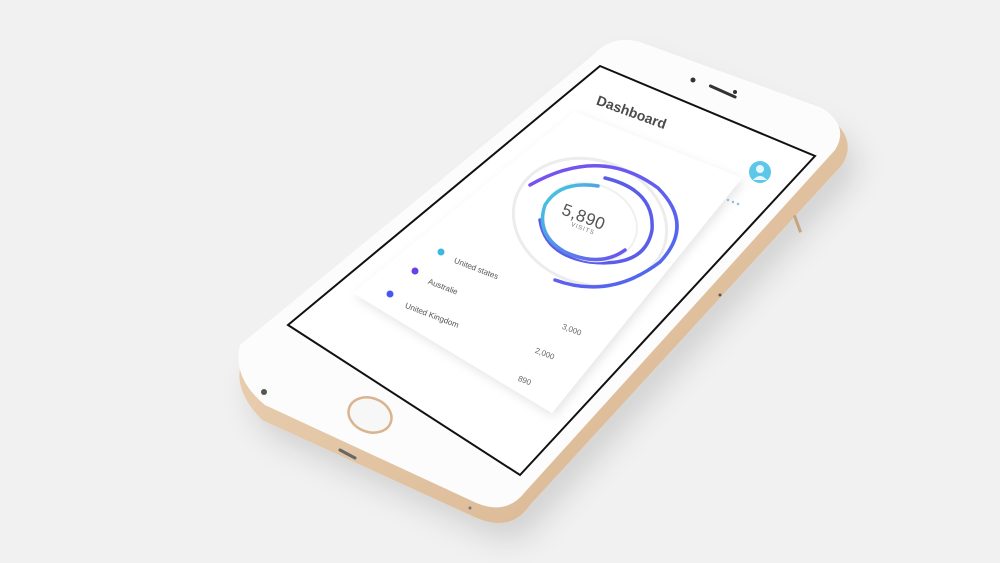  Describe the element at coordinates (760, 169) in the screenshot. I see `user-icon` at that location.